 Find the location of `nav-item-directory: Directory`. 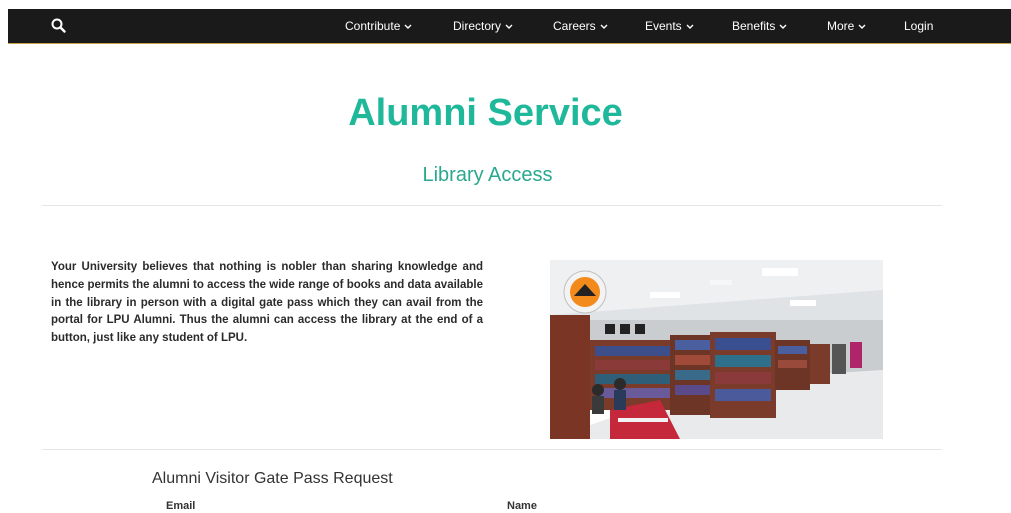

nav-item-directory: Directory is located at coordinates (483, 26).